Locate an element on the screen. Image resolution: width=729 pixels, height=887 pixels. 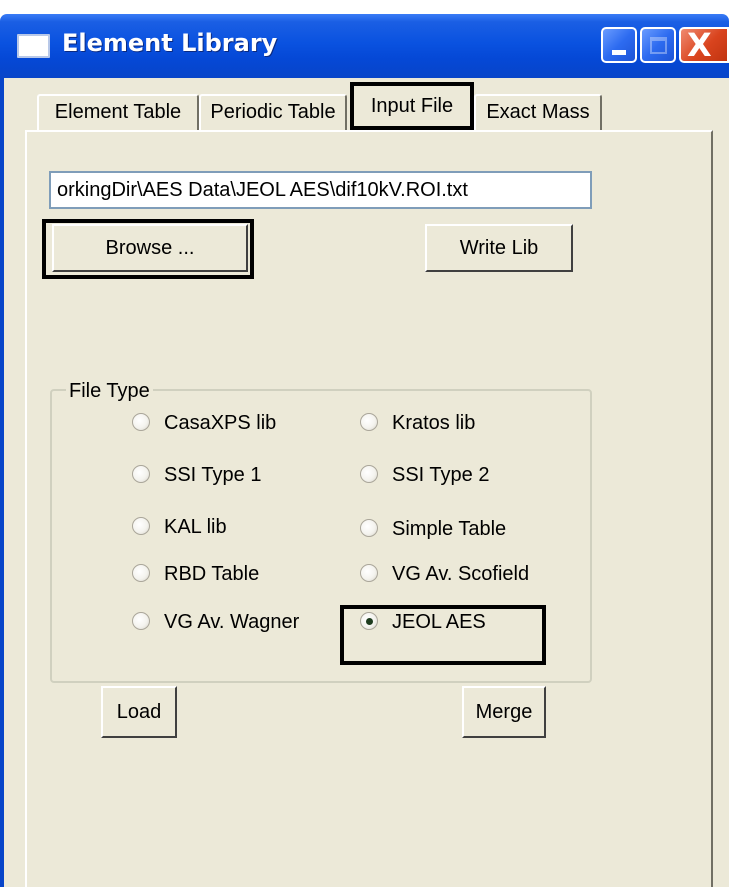
tab-element-table: Element Table is located at coordinates (118, 112).